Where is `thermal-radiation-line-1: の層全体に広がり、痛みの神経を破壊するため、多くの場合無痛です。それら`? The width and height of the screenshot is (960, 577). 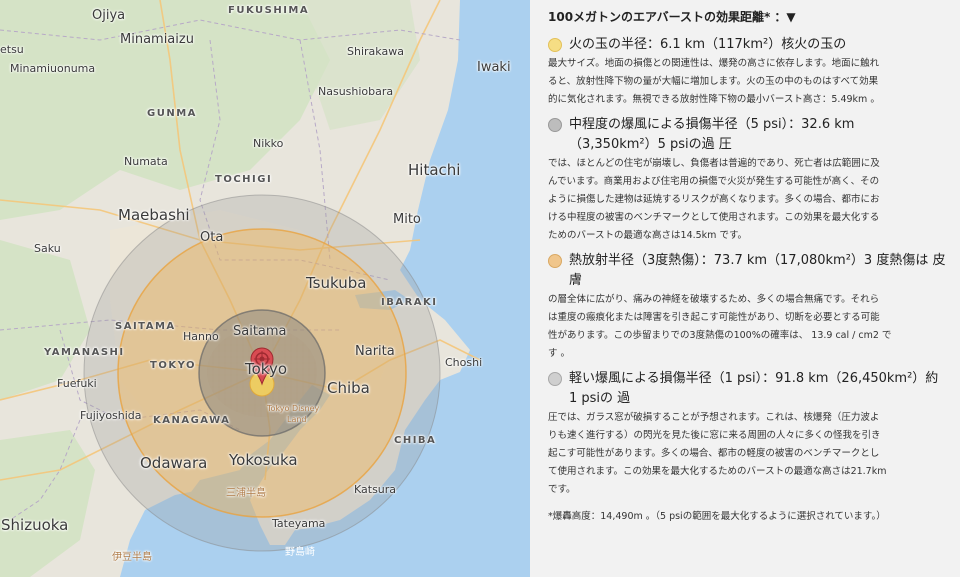 thermal-radiation-line-1: の層全体に広がり、痛みの神経を破壊するため、多くの場合無痛です。それら is located at coordinates (714, 299).